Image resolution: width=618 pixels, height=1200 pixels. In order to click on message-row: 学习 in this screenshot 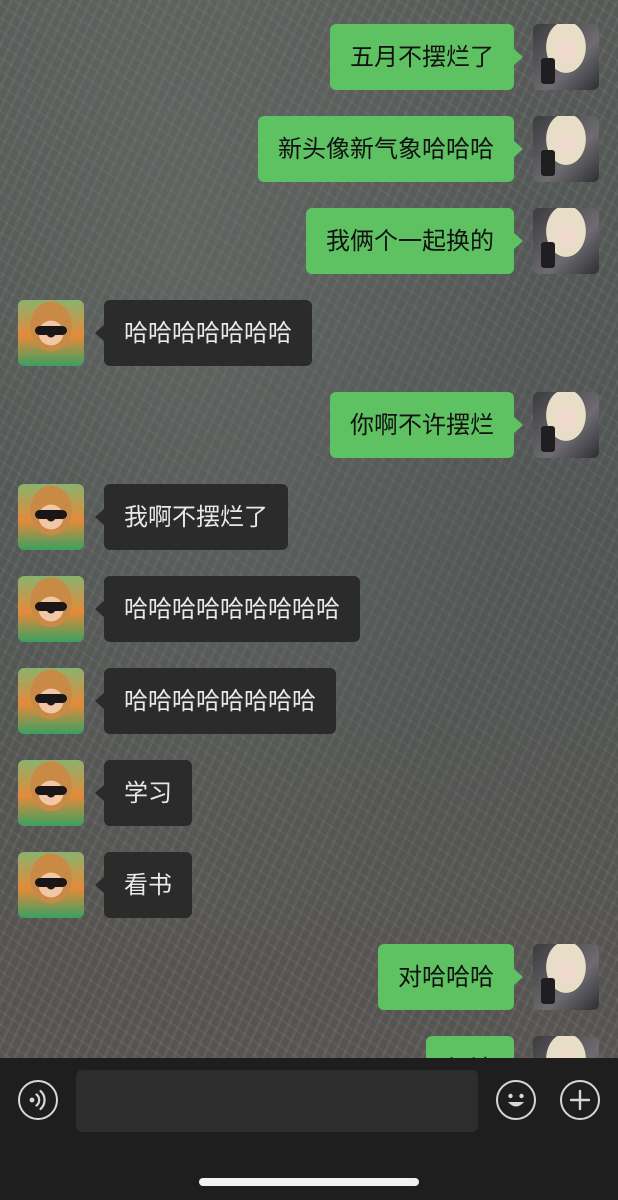, I will do `click(309, 793)`.